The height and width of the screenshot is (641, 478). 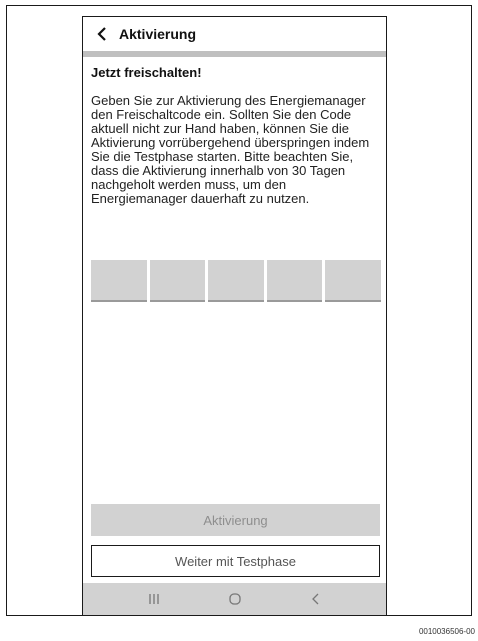 I want to click on chevron-left-icon, so click(x=102, y=34).